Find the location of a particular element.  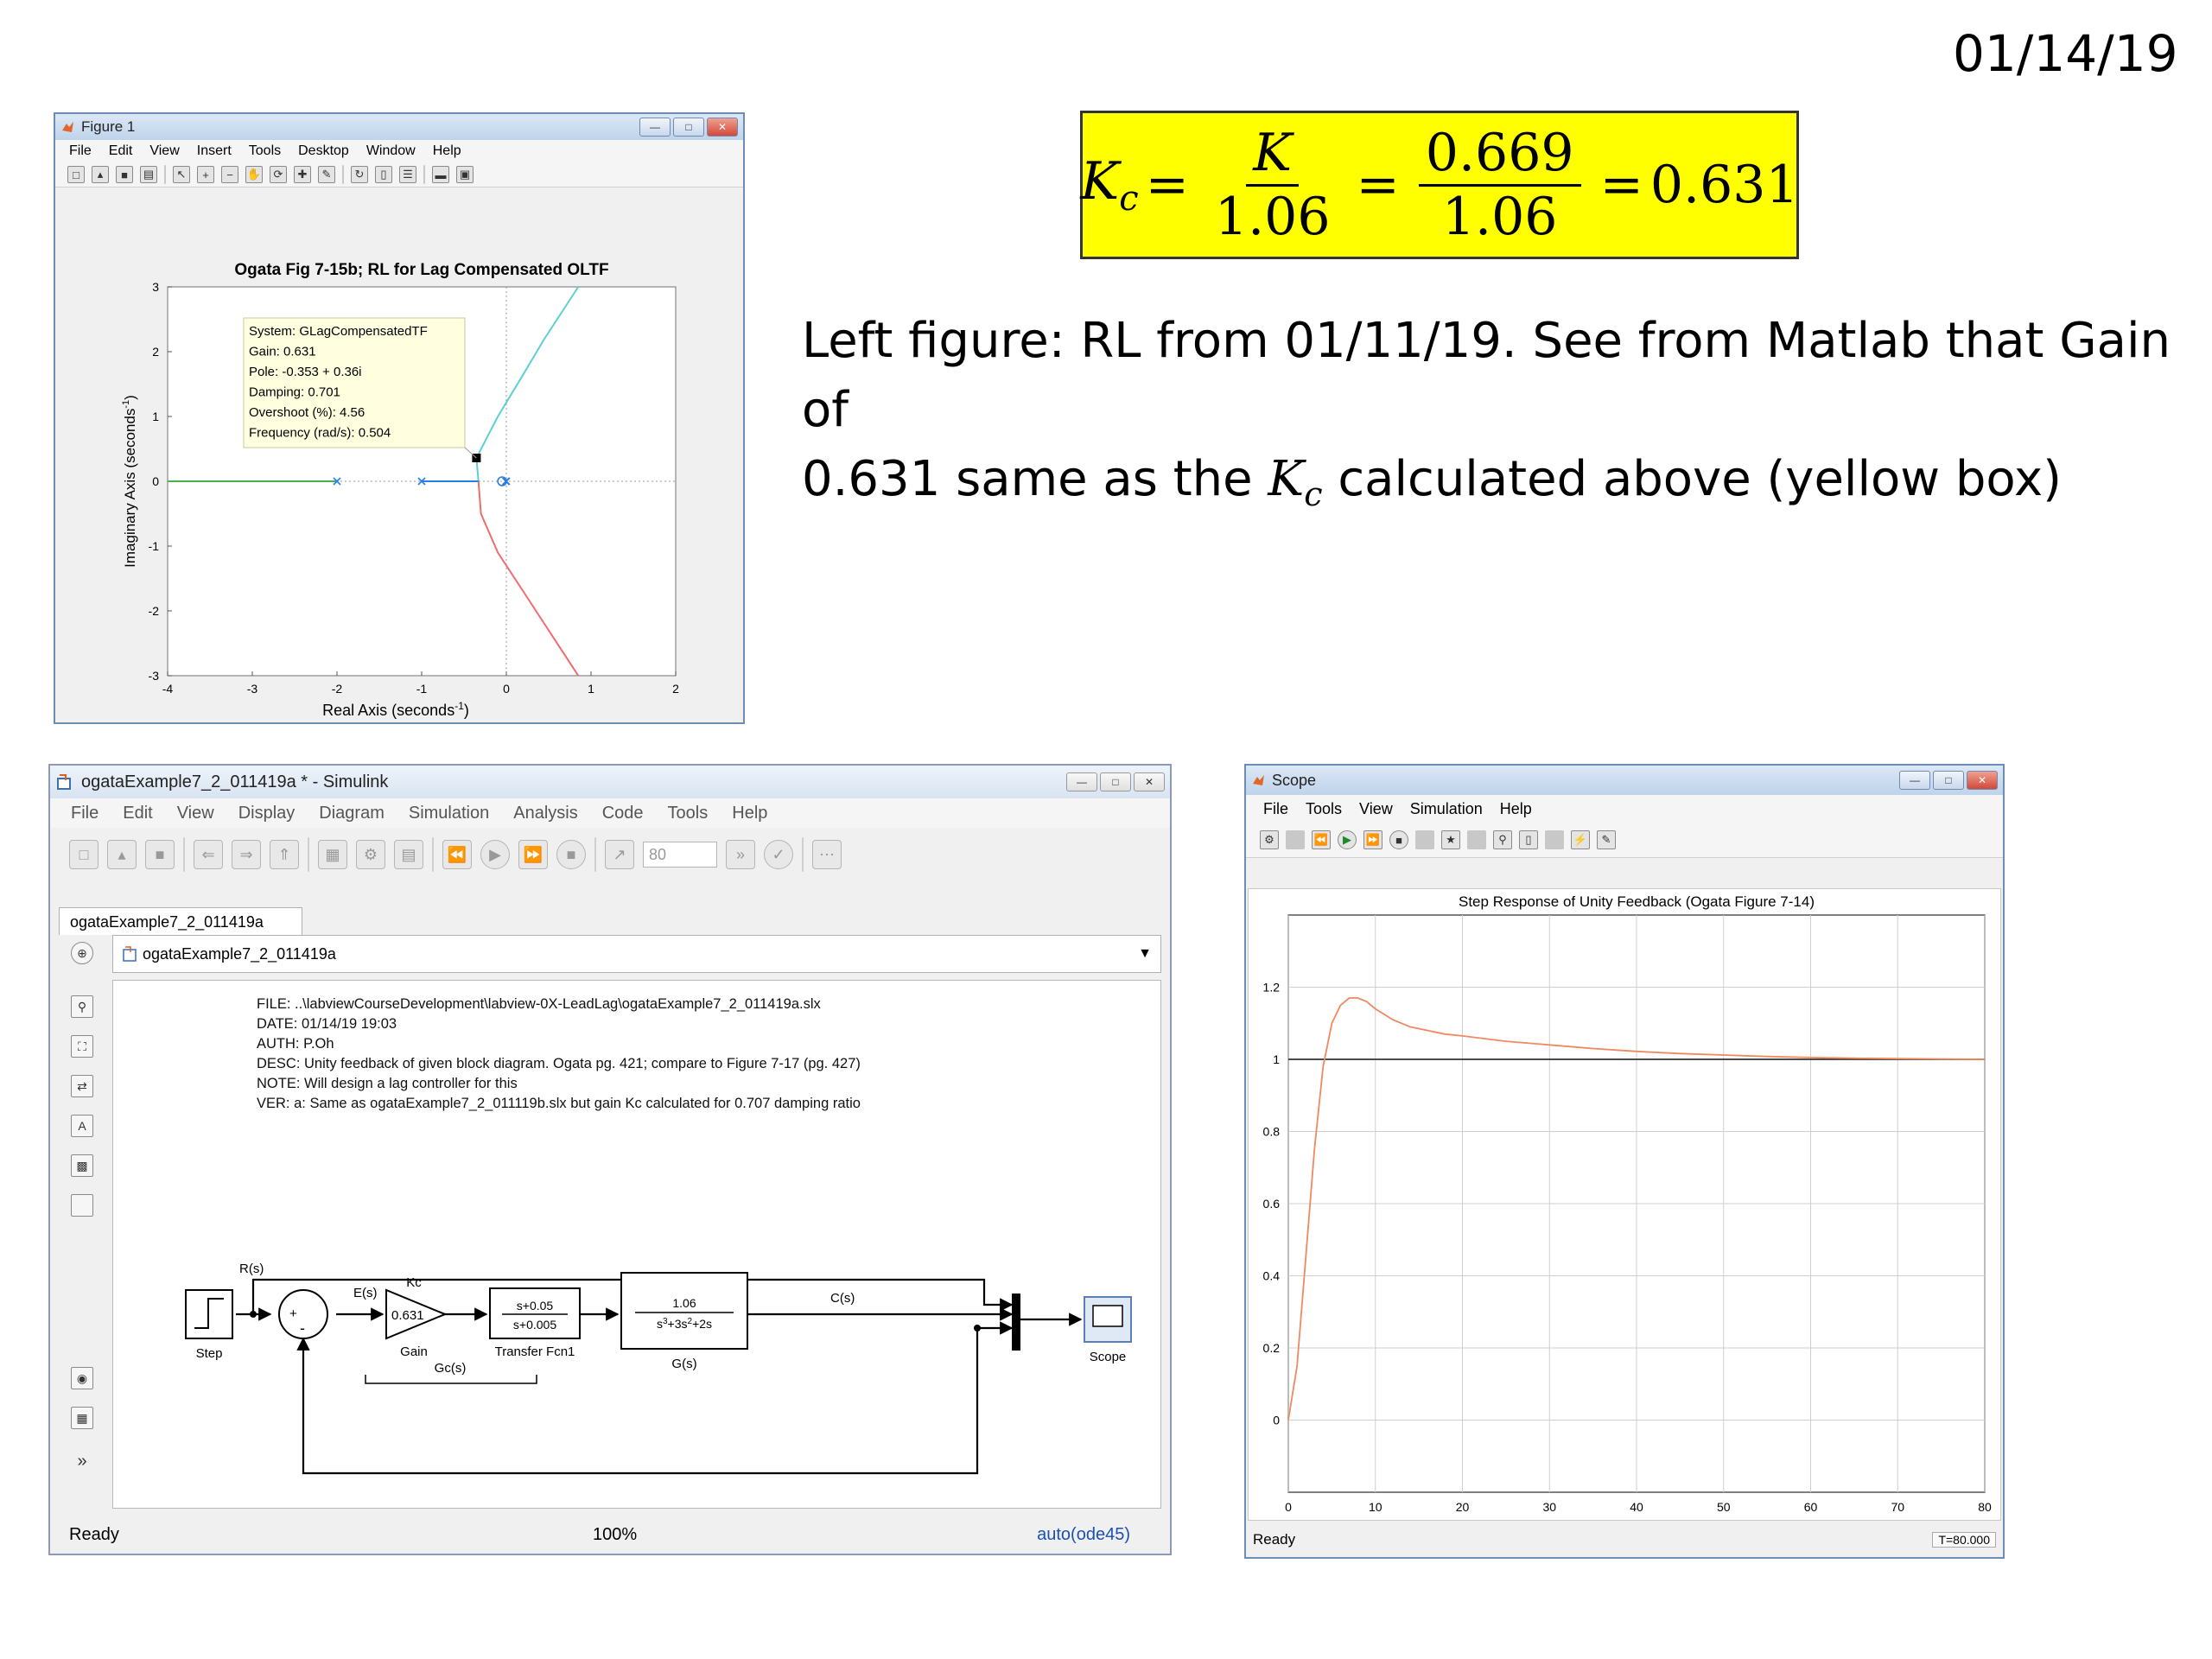

rotate-icon: ⟳ is located at coordinates (278, 174).